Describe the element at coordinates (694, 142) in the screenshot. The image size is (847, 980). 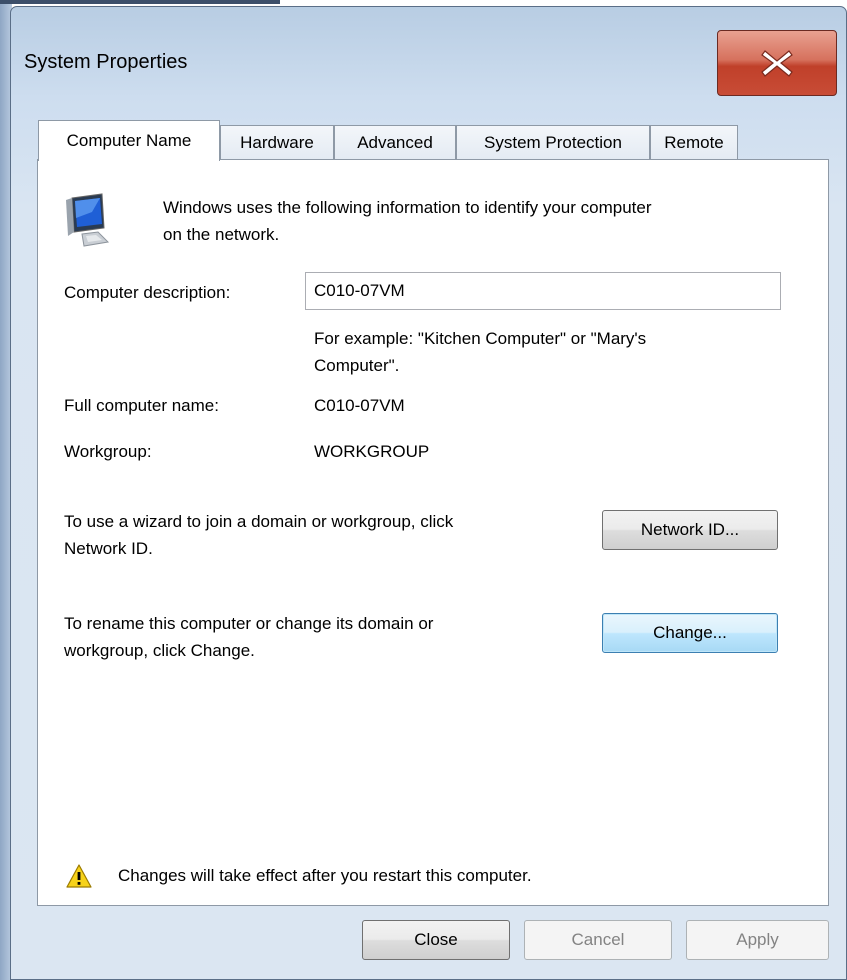
I see `tab-remote: Remote` at that location.